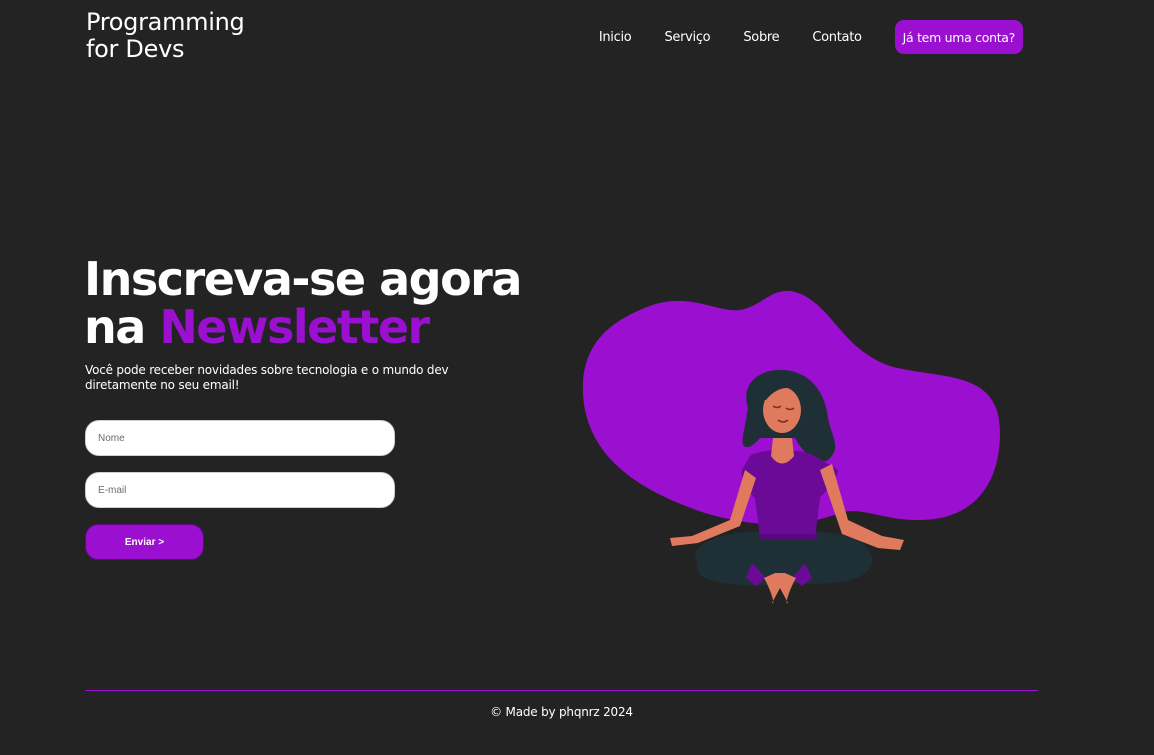 The width and height of the screenshot is (1154, 755). What do you see at coordinates (144, 542) in the screenshot?
I see `submit-button: Enviar >` at bounding box center [144, 542].